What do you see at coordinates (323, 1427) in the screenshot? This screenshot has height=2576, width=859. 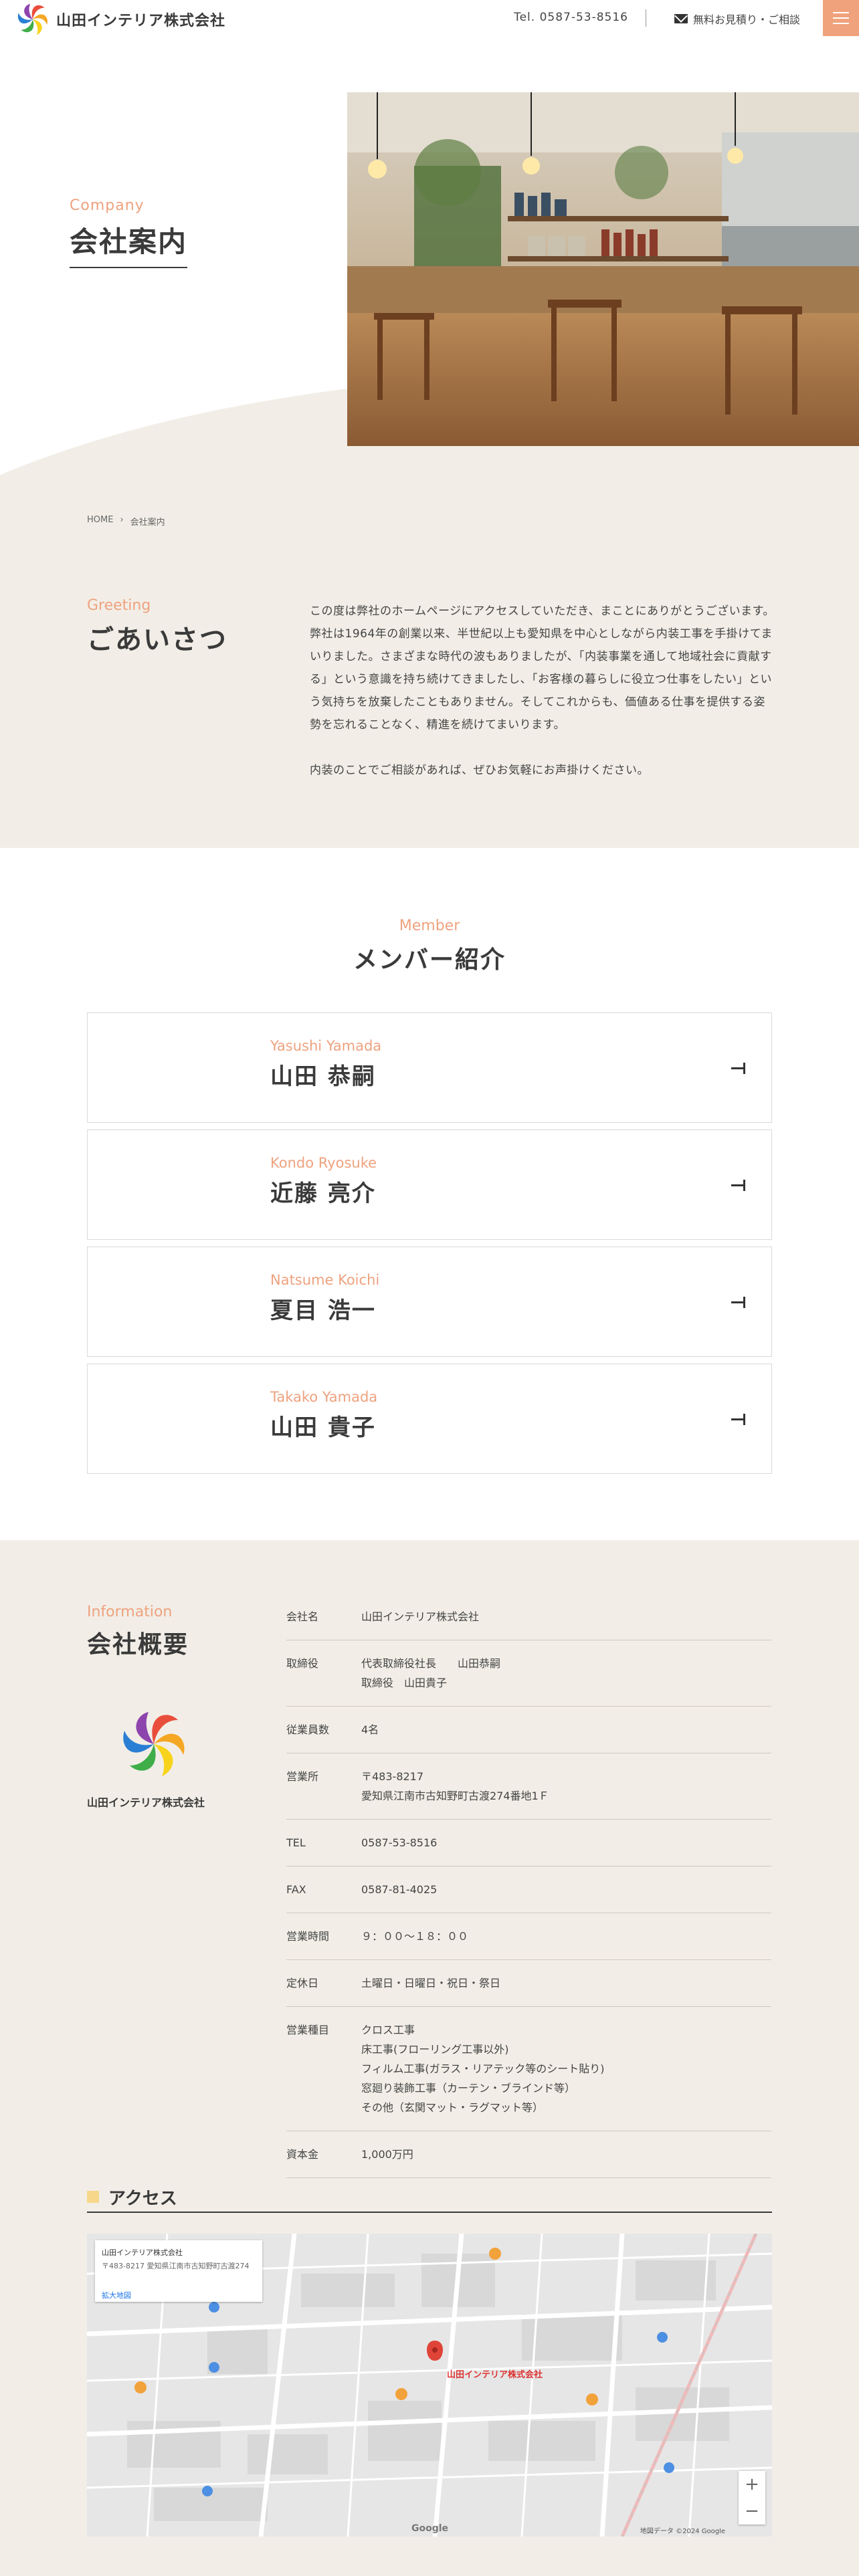 I see `member-name-ja: 山田 貴子` at bounding box center [323, 1427].